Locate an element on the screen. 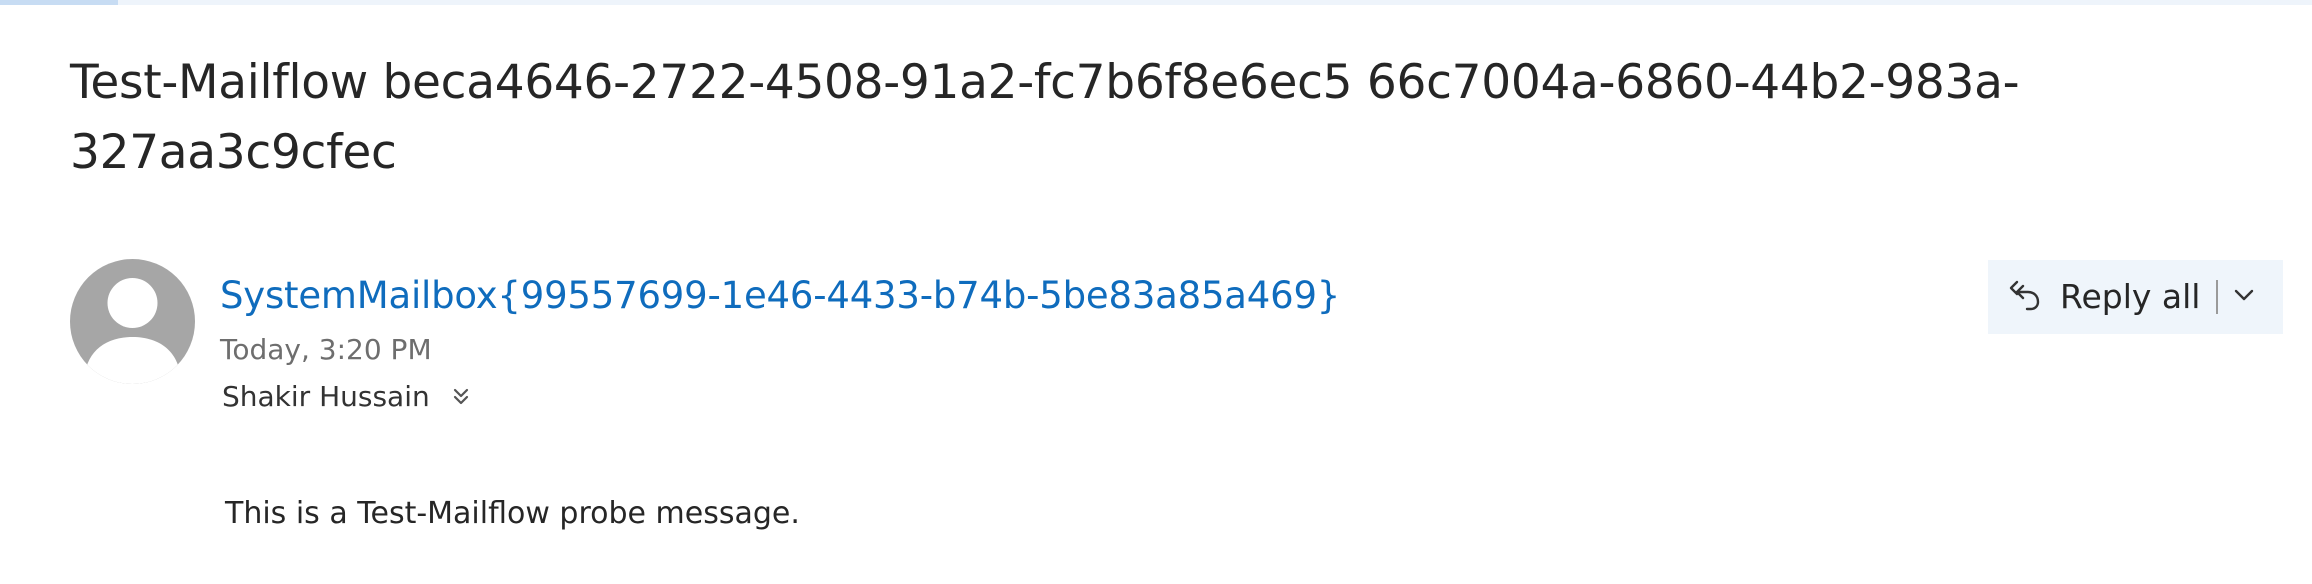 The width and height of the screenshot is (2312, 584). reply-options-dropdown is located at coordinates (2244, 297).